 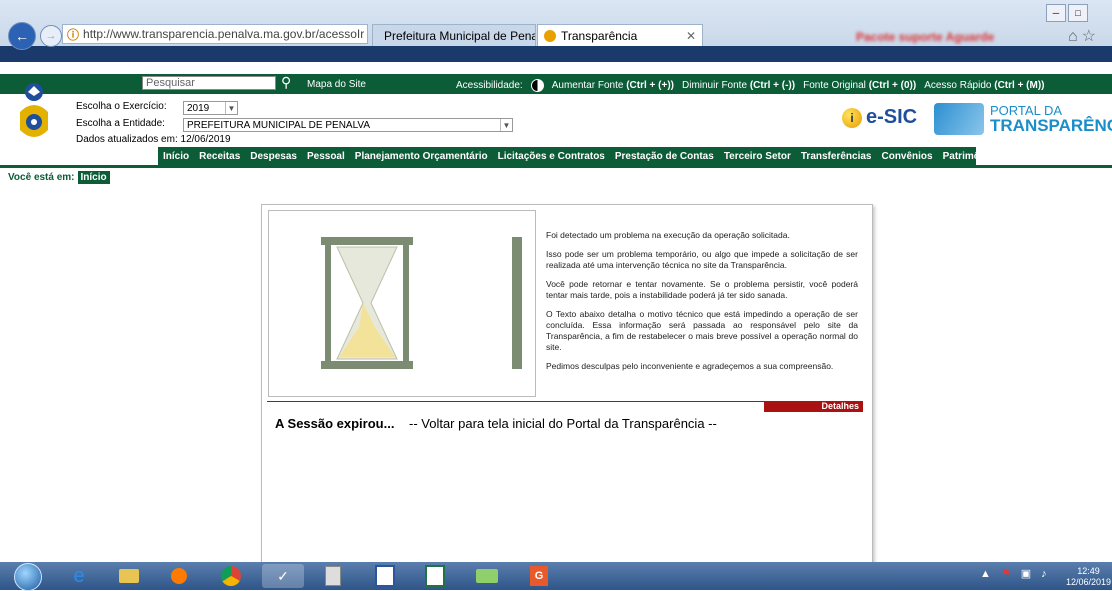 I want to click on exercise-value: 2019, so click(x=198, y=108).